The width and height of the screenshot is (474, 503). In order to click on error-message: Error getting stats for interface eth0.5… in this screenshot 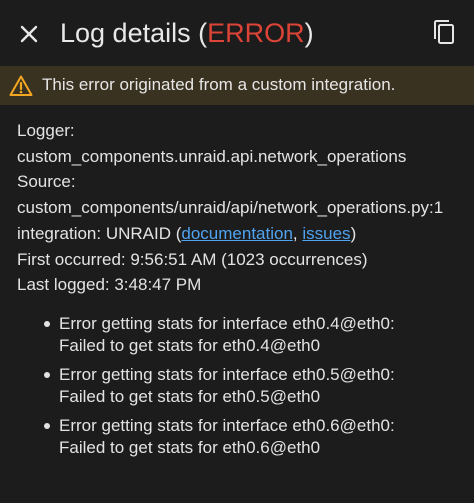, I will do `click(227, 374)`.